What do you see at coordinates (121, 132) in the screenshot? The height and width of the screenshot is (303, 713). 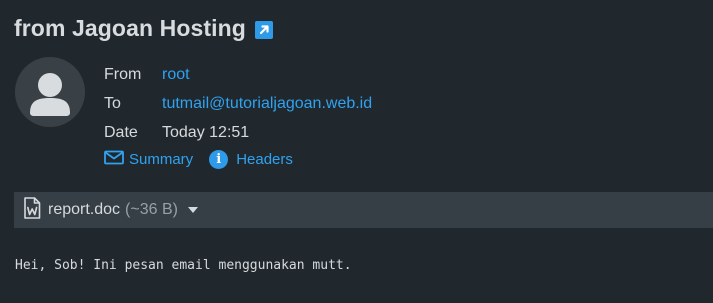 I see `date-label: Date` at bounding box center [121, 132].